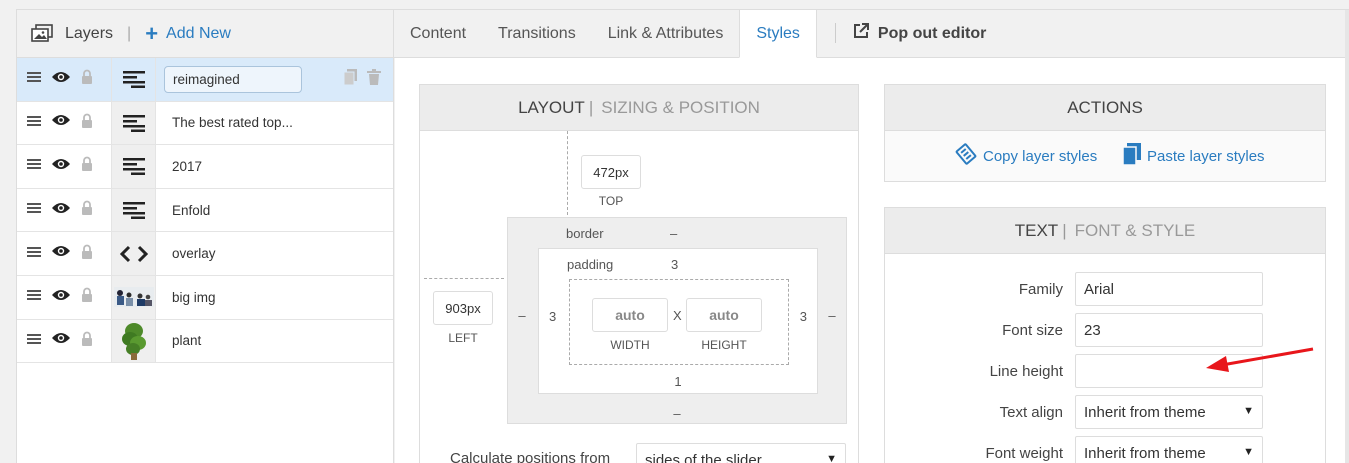 The height and width of the screenshot is (463, 1349). What do you see at coordinates (835, 33) in the screenshot?
I see `tab-separator` at bounding box center [835, 33].